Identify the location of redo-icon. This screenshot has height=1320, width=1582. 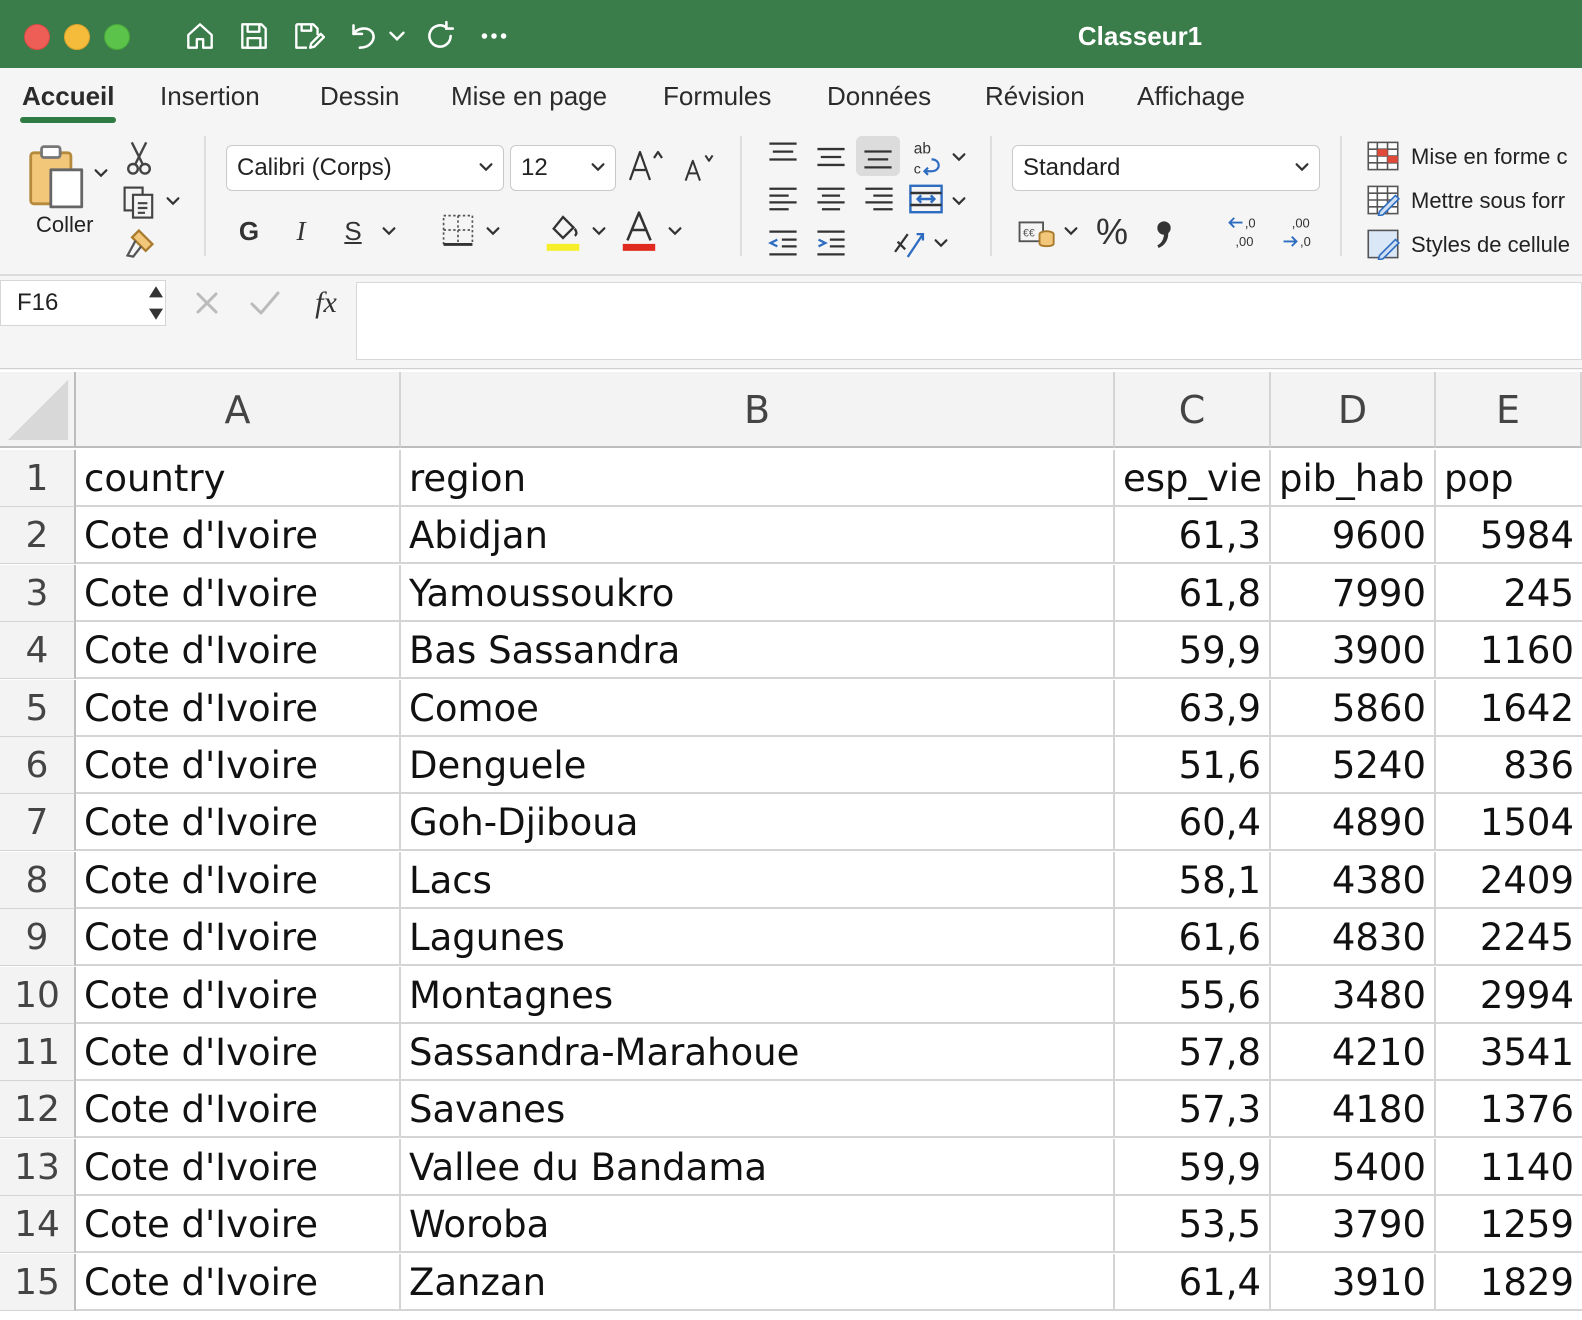
(440, 36).